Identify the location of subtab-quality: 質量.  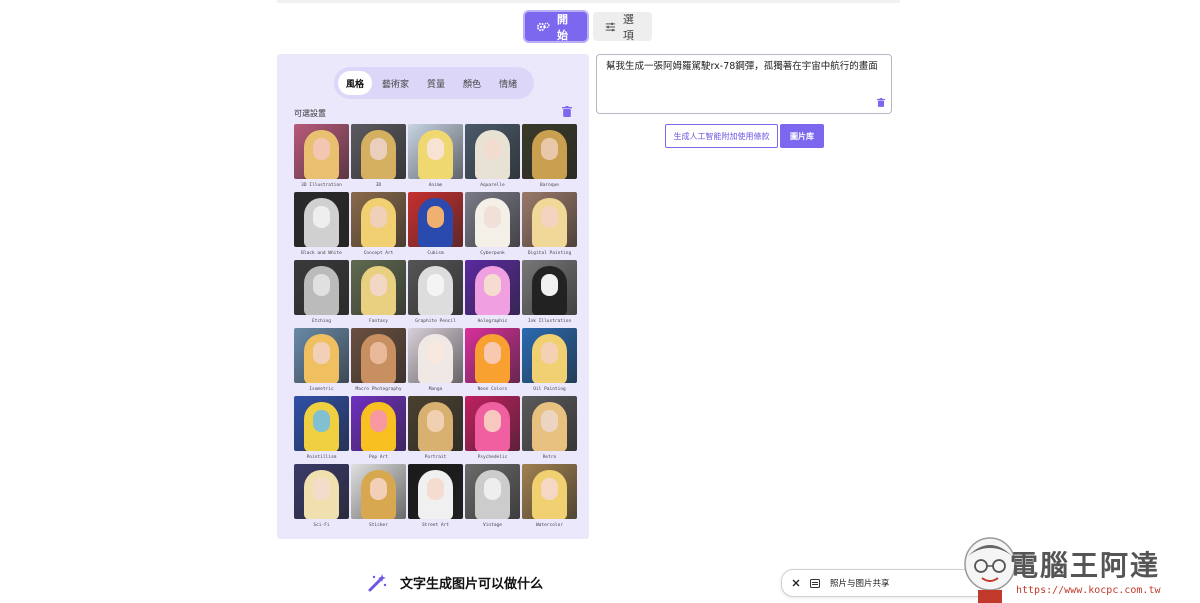
(436, 83).